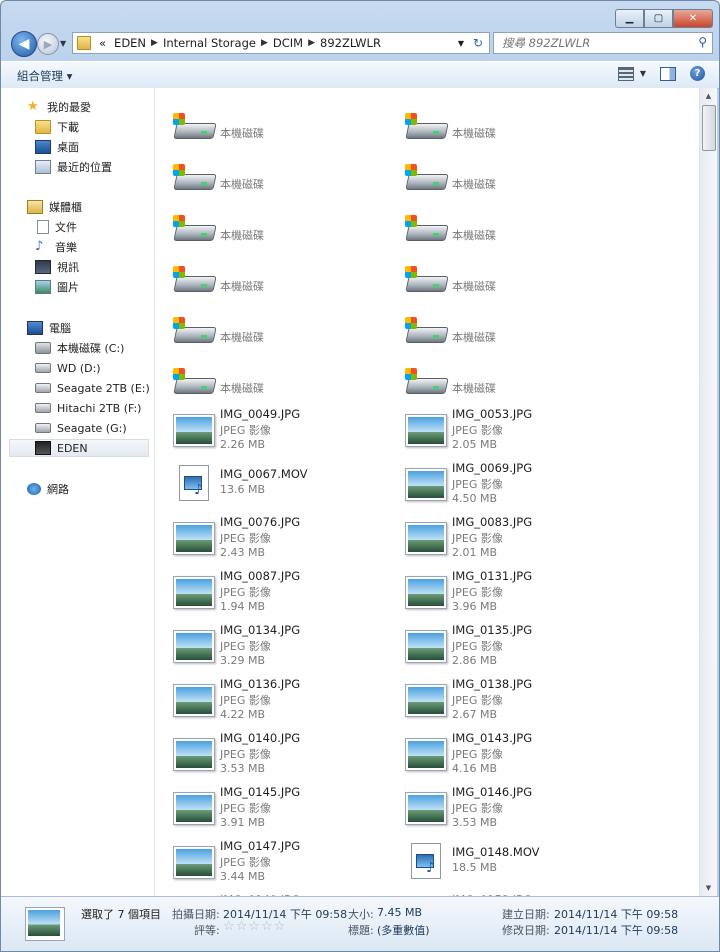  I want to click on nav-desktop: 桌面, so click(57, 147).